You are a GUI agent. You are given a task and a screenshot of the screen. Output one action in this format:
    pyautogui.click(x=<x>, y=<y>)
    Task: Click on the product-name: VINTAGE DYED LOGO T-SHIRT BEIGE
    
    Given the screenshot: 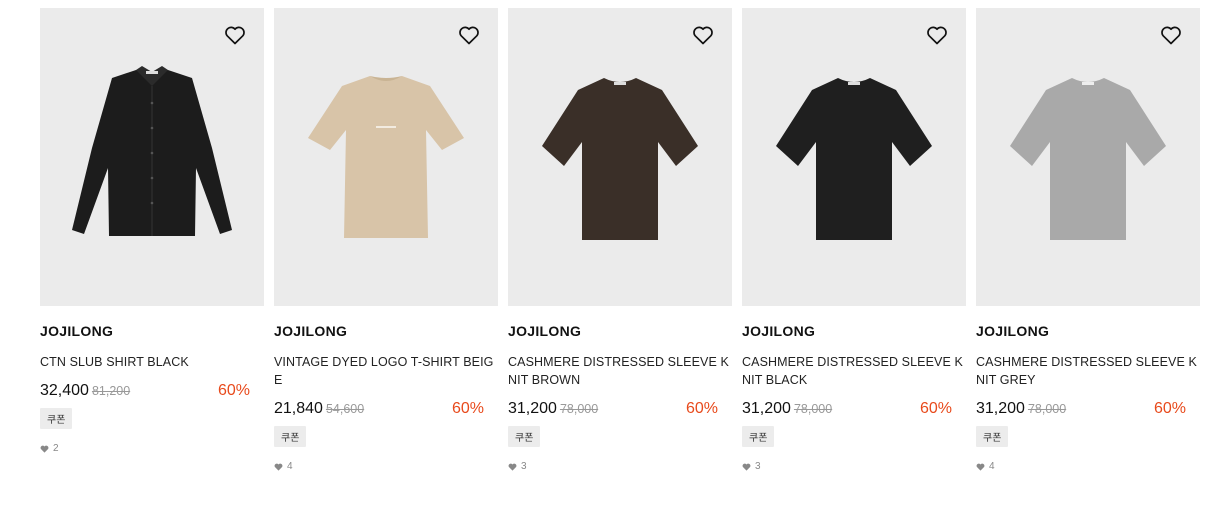 What is the action you would take?
    pyautogui.click(x=386, y=371)
    